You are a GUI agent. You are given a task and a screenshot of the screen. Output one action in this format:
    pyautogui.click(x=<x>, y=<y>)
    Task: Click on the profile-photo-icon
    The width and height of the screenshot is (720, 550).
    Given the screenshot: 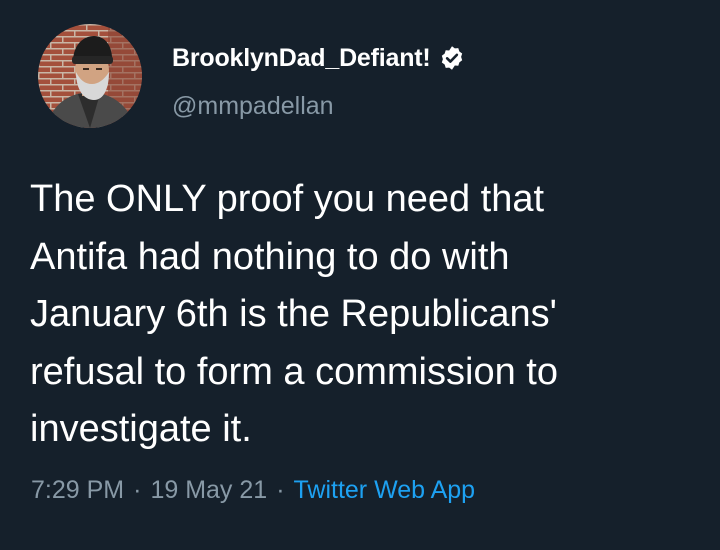 What is the action you would take?
    pyautogui.click(x=90, y=76)
    